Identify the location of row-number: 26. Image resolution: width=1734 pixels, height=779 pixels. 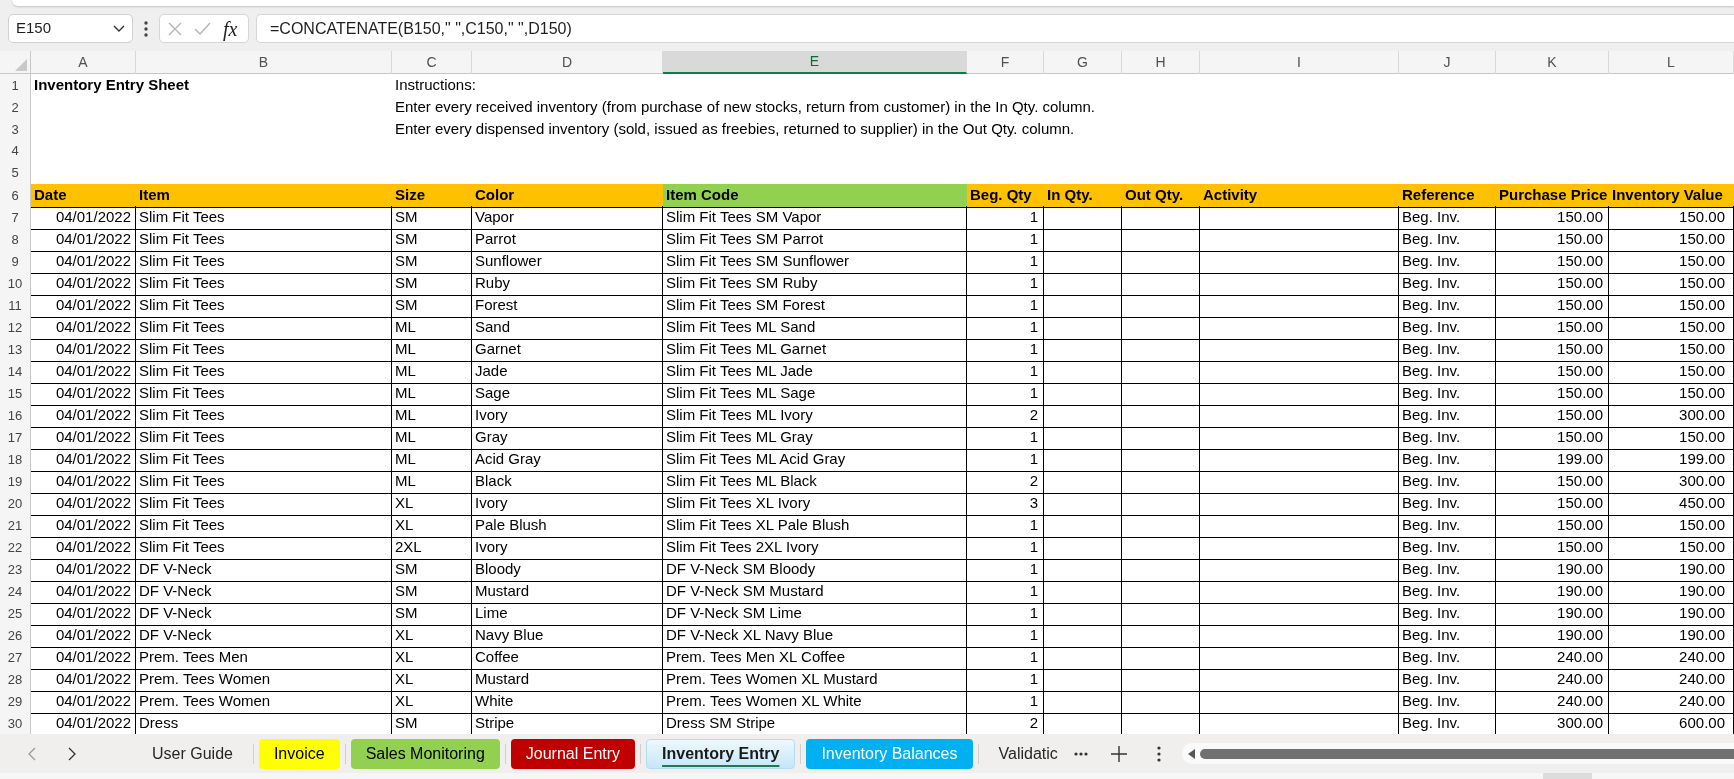
(15, 636).